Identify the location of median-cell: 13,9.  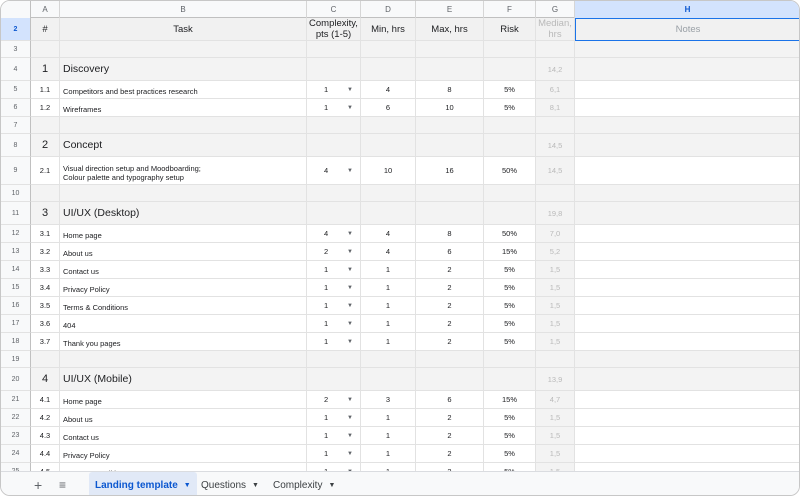
(555, 379).